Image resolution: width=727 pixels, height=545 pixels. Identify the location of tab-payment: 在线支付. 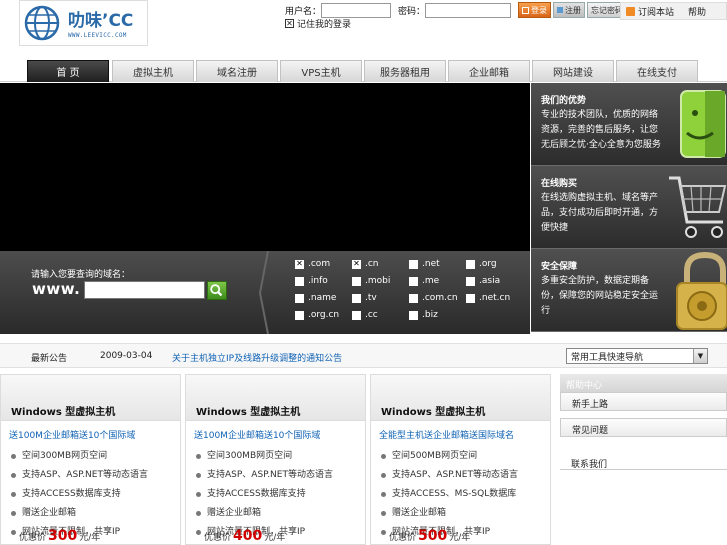
(657, 71).